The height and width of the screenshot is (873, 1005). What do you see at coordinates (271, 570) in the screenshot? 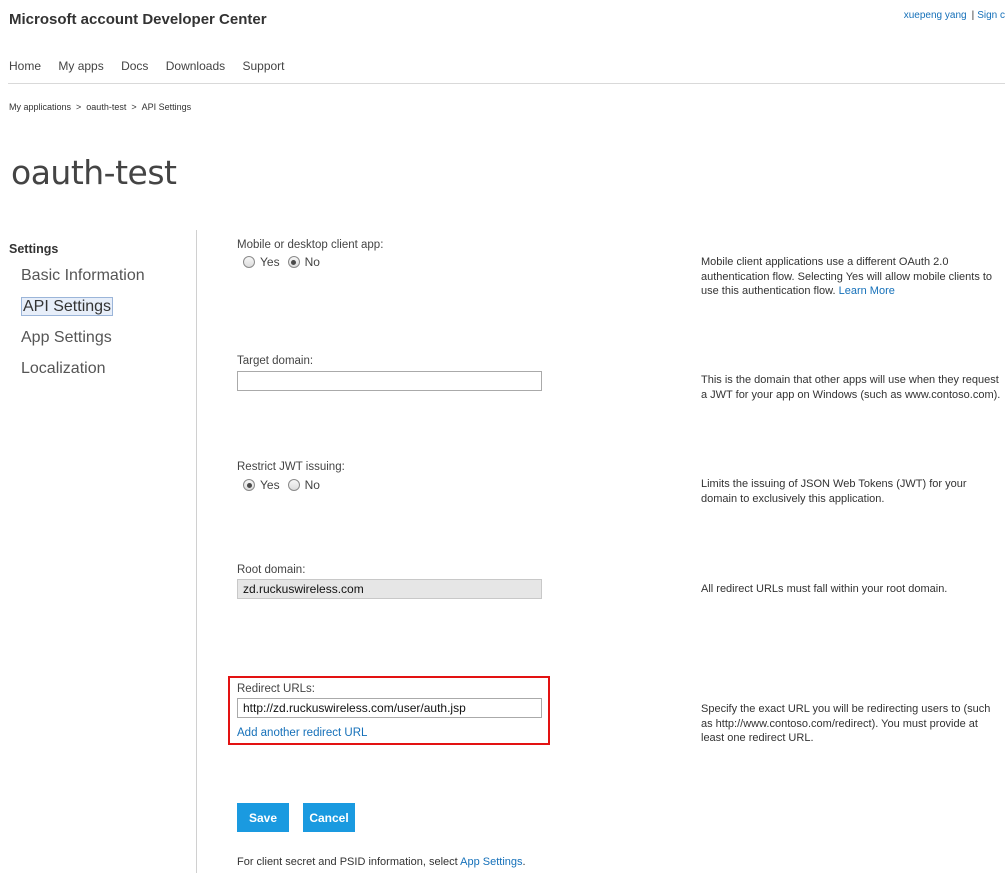
I see `root-domain-label: Root domain:` at bounding box center [271, 570].